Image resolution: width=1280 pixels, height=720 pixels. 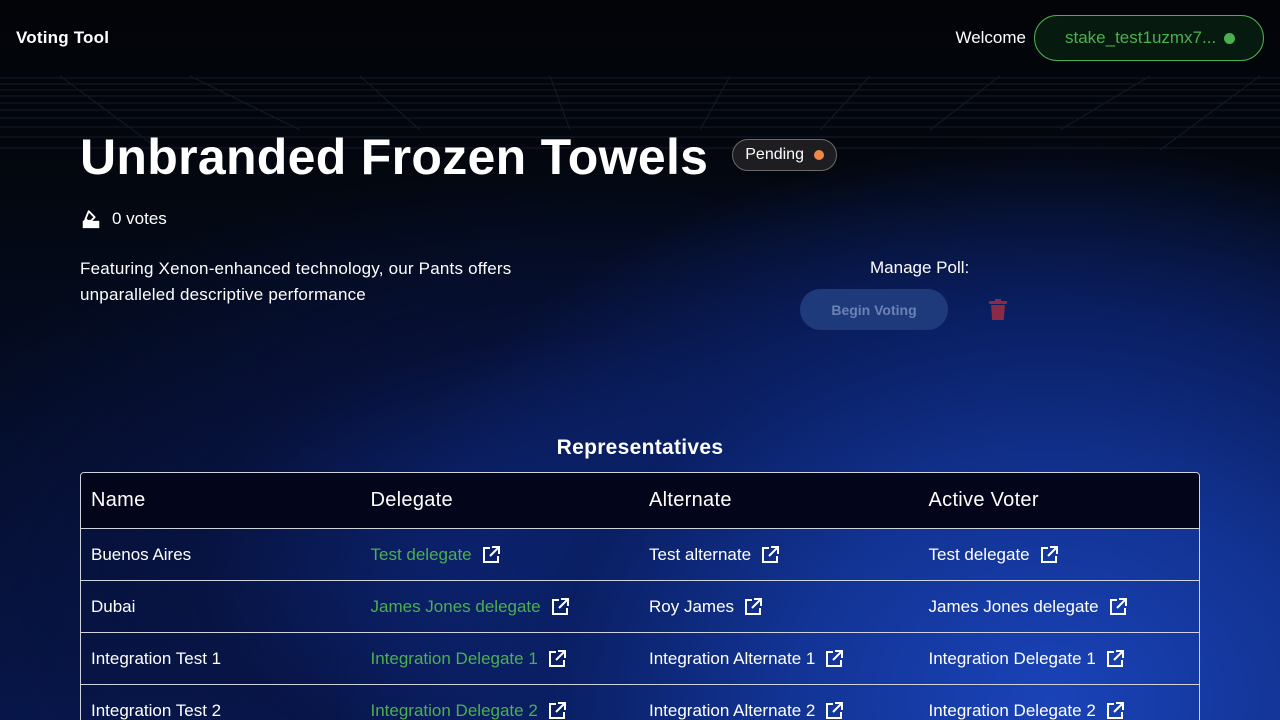 I want to click on active-voter-label: Test delegate, so click(x=979, y=554).